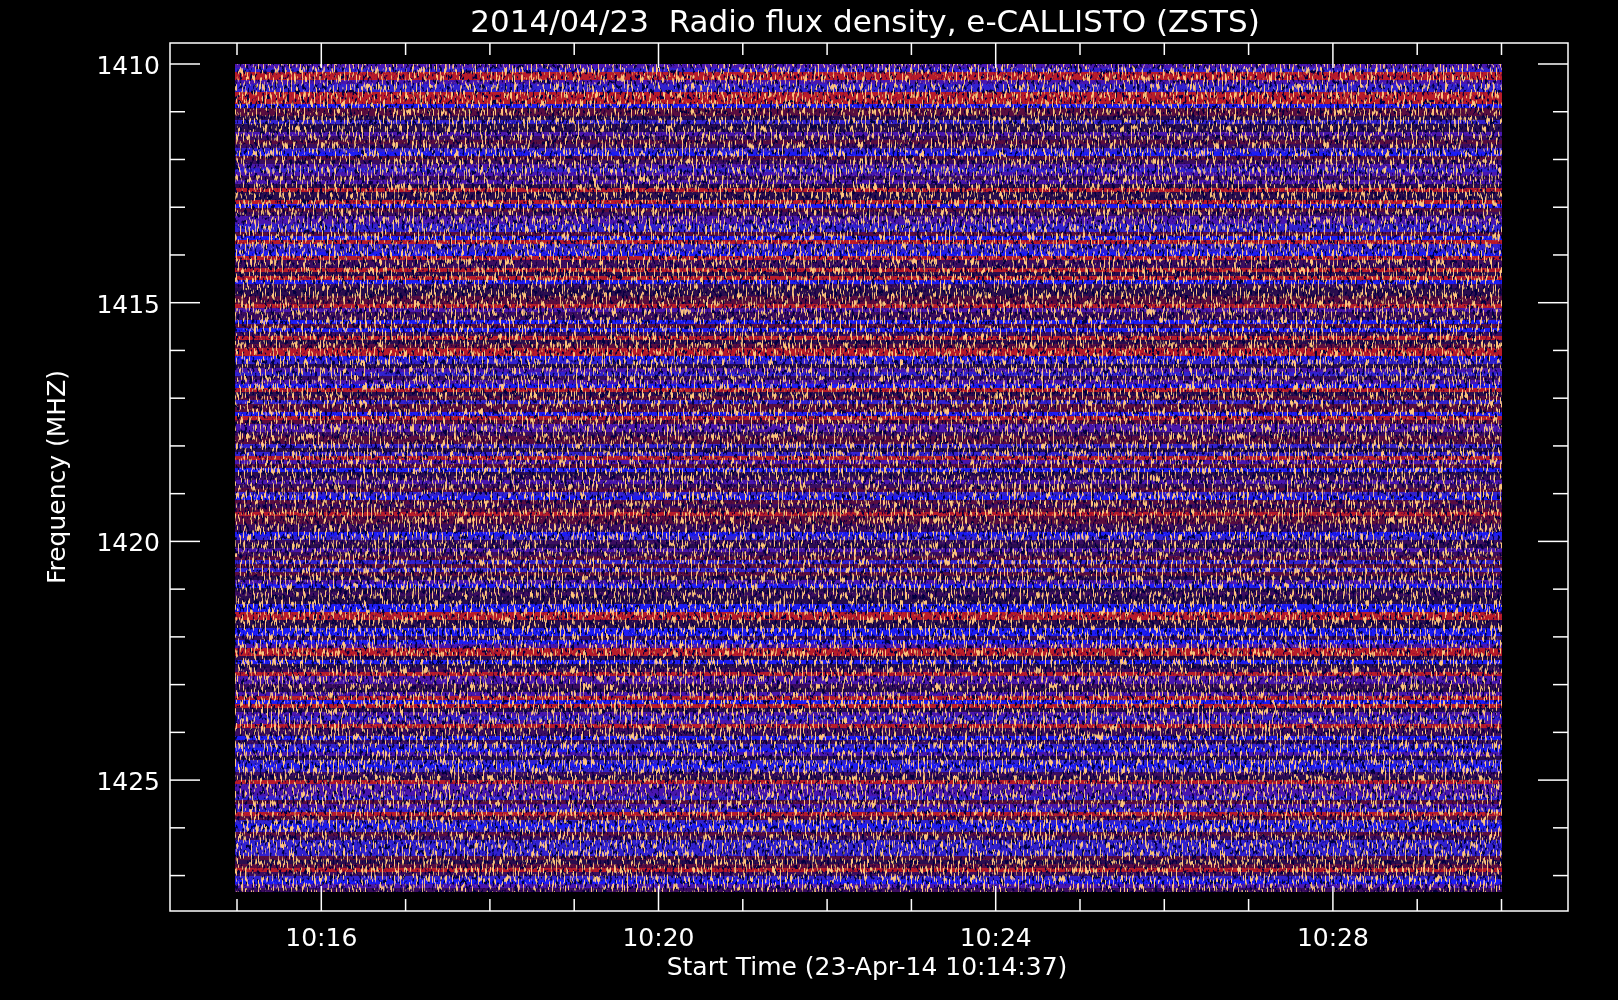  Describe the element at coordinates (128, 65) in the screenshot. I see `y-tick-label: 1410` at that location.